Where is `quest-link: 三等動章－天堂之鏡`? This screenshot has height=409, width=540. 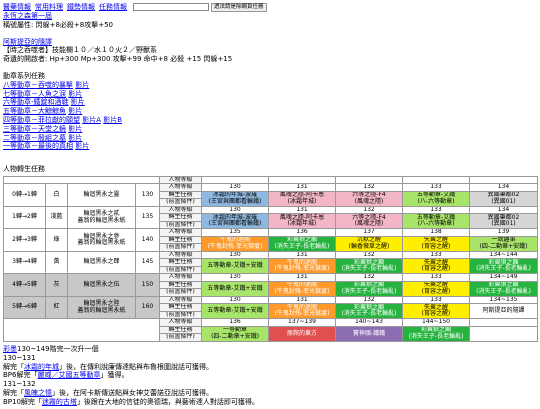 quest-link: 三等動章－天堂之鏡 is located at coordinates (34, 129).